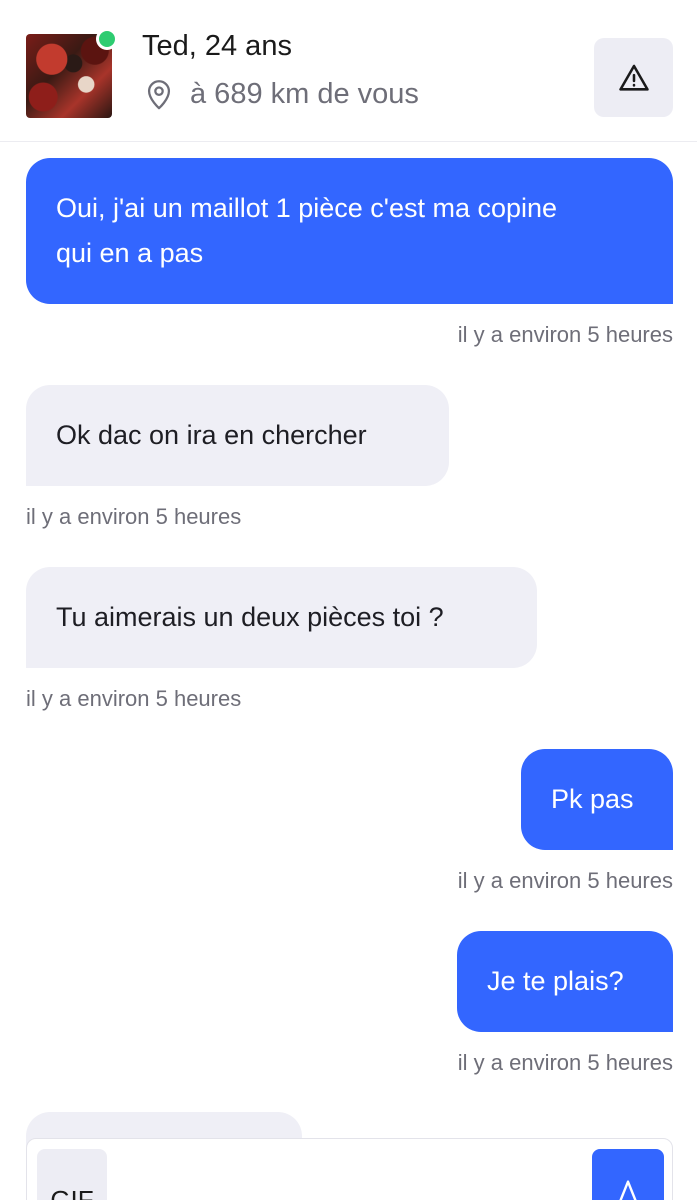 This screenshot has height=1200, width=697. What do you see at coordinates (217, 46) in the screenshot?
I see `contact-name-age: Ted, 24 ans` at bounding box center [217, 46].